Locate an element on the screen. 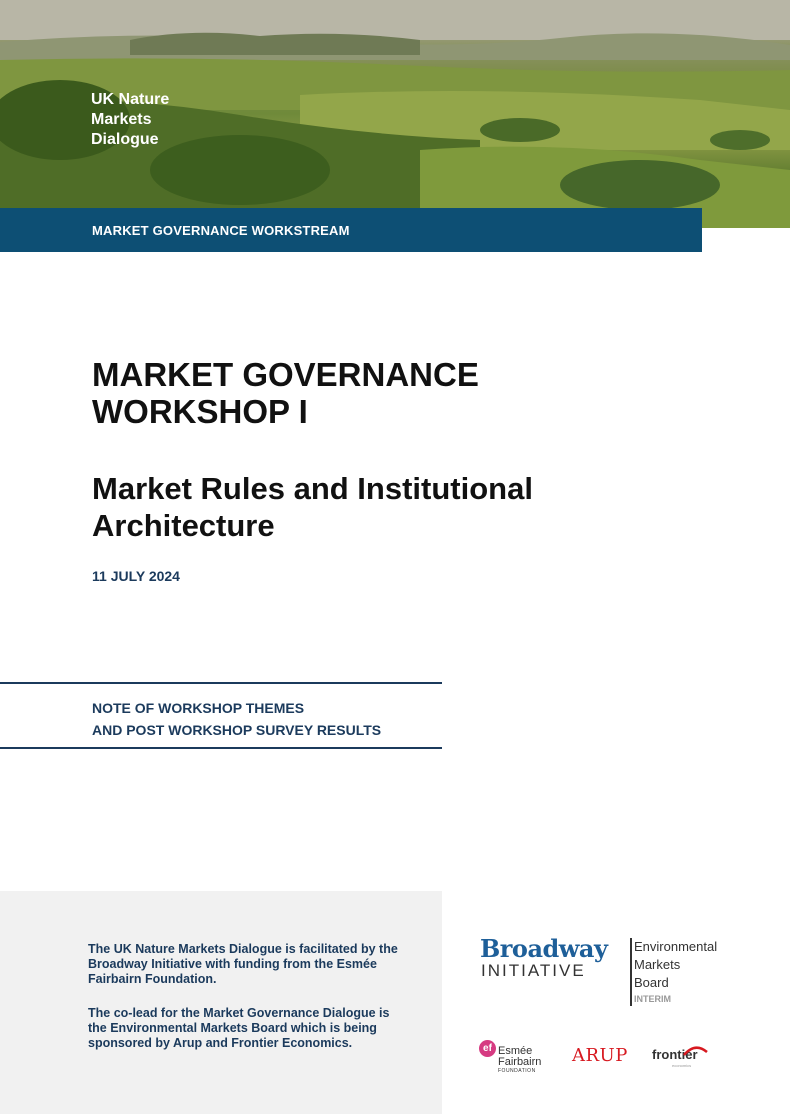 This screenshot has width=790, height=1114. emb-line: Board is located at coordinates (651, 982).